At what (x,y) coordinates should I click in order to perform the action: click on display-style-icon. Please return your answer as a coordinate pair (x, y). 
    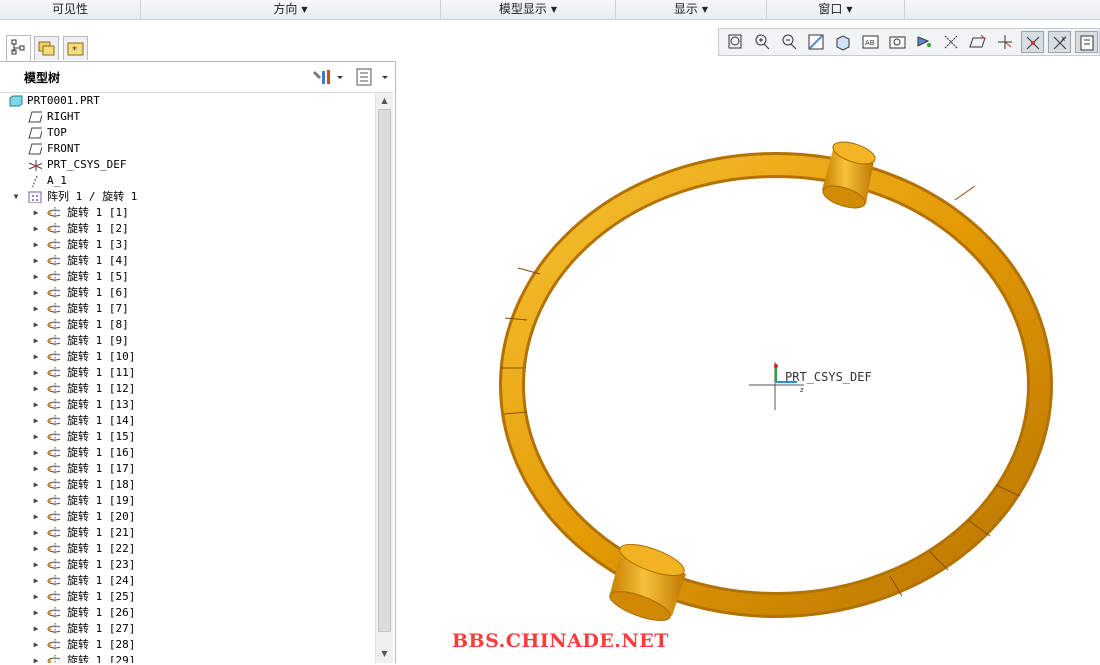
    Looking at the image, I should click on (843, 43).